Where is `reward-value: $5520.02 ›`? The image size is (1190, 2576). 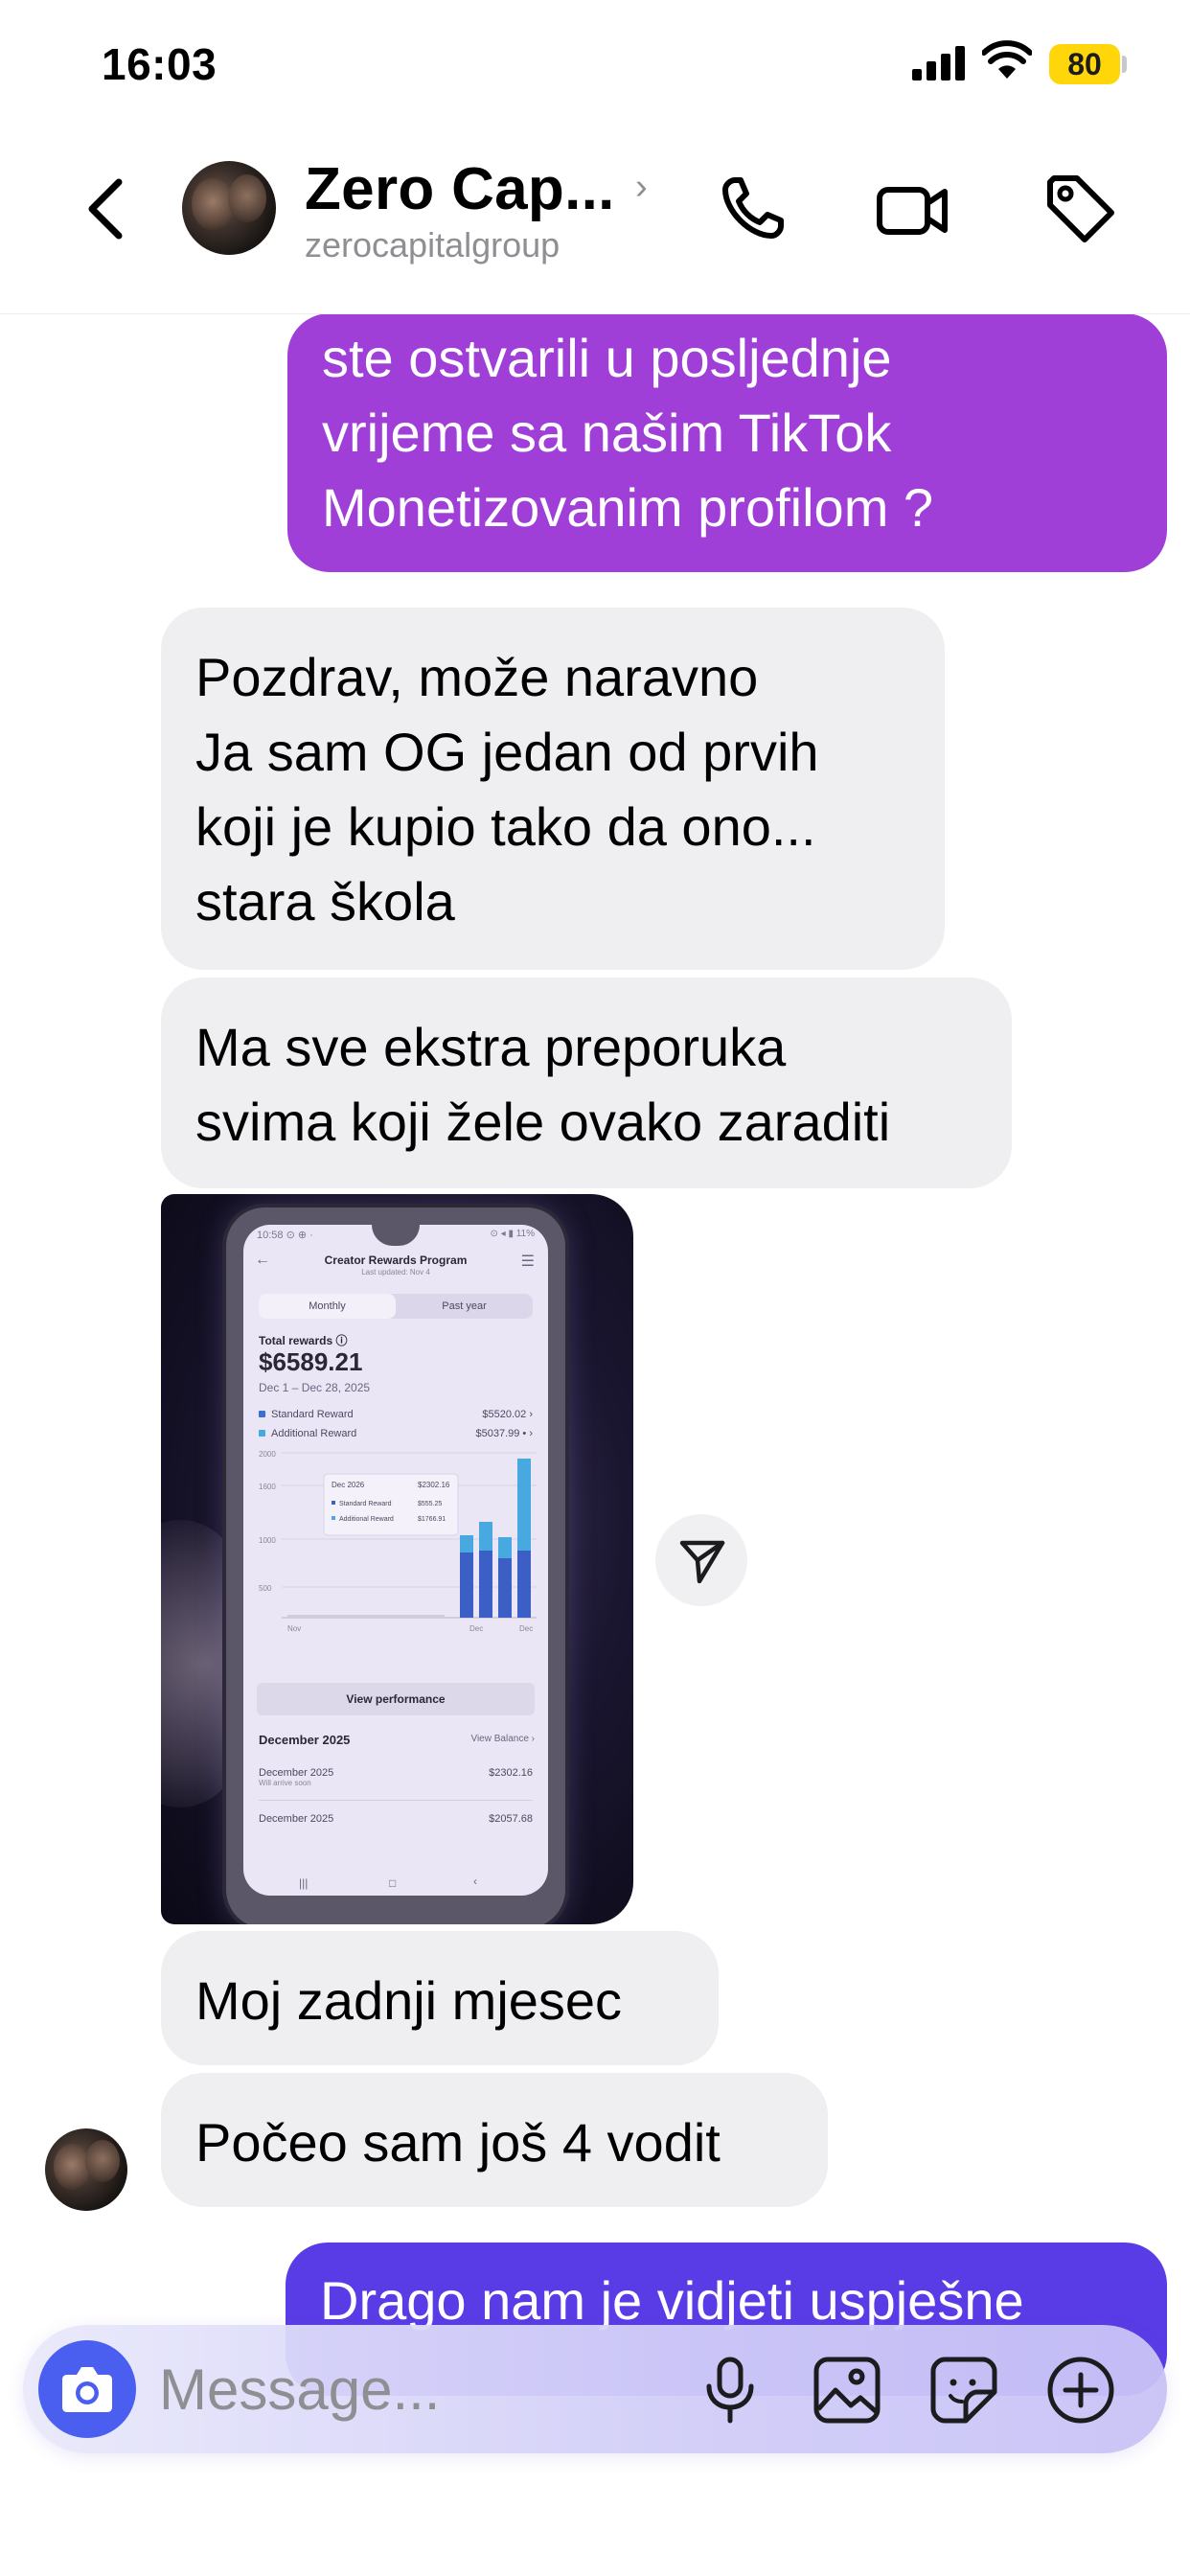 reward-value: $5520.02 › is located at coordinates (508, 1414).